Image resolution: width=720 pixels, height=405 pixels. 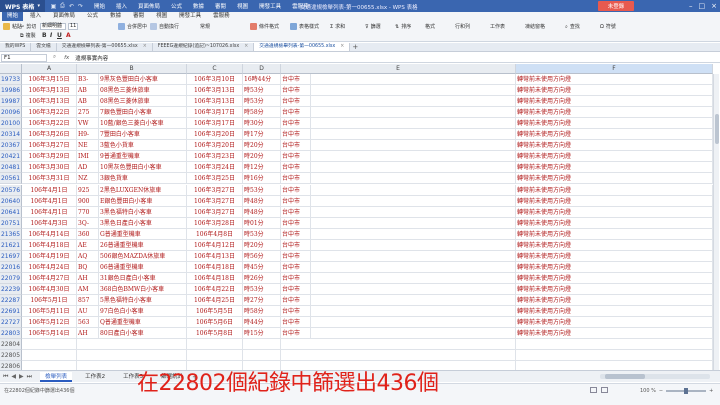 I want to click on cell-violation-date: 106年4月18日, so click(x=215, y=267).